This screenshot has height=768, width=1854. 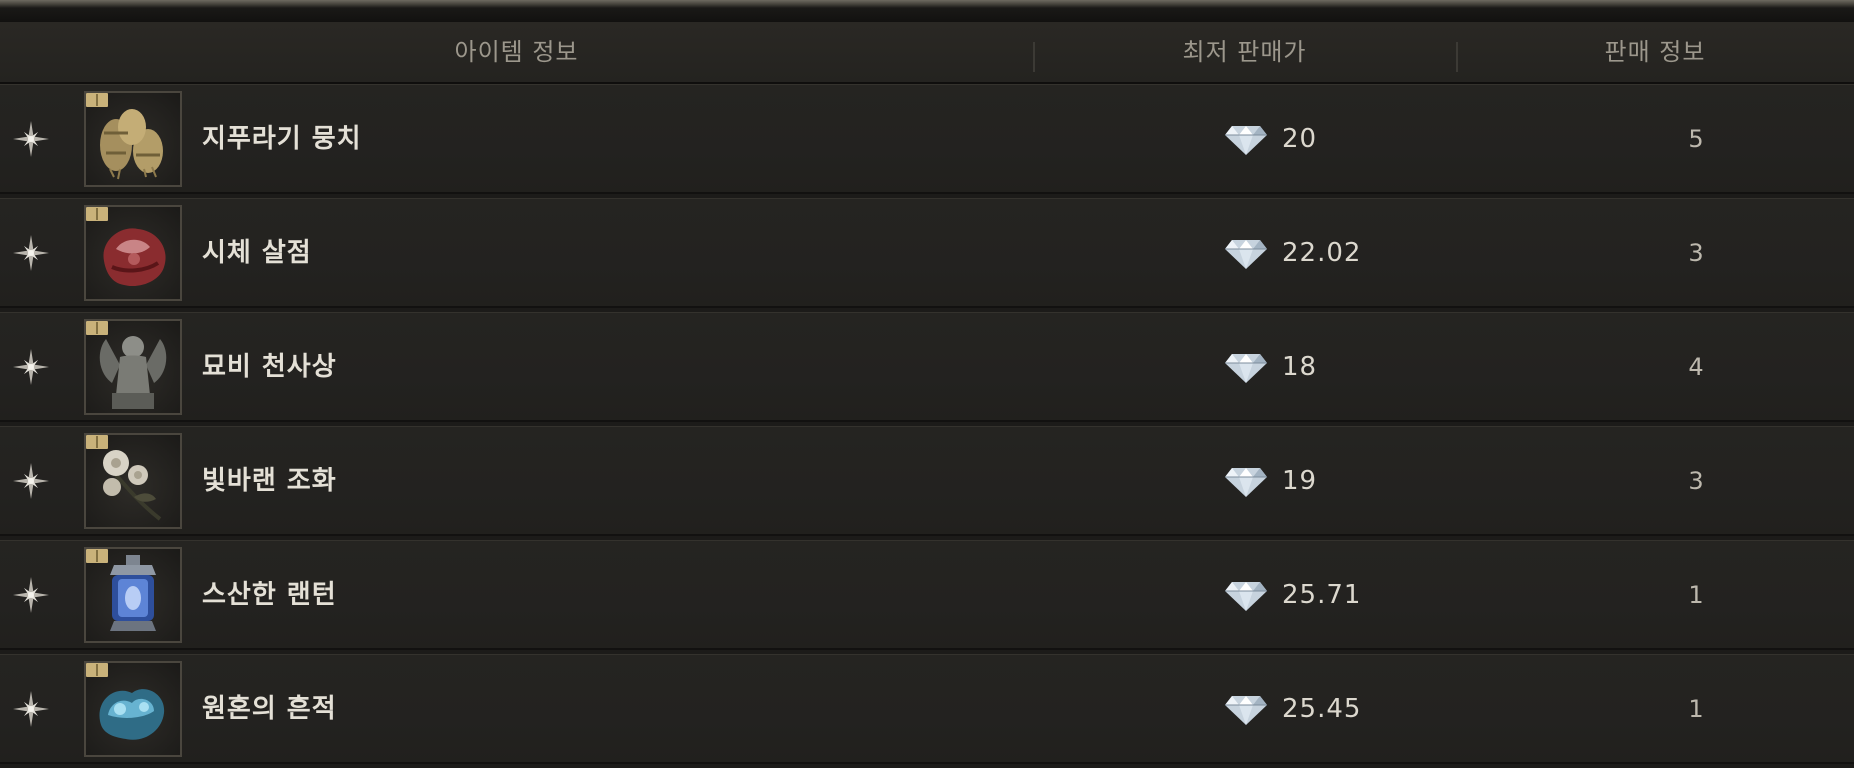 What do you see at coordinates (927, 139) in the screenshot?
I see `table-row: 지푸라기 뭉치 20 5` at bounding box center [927, 139].